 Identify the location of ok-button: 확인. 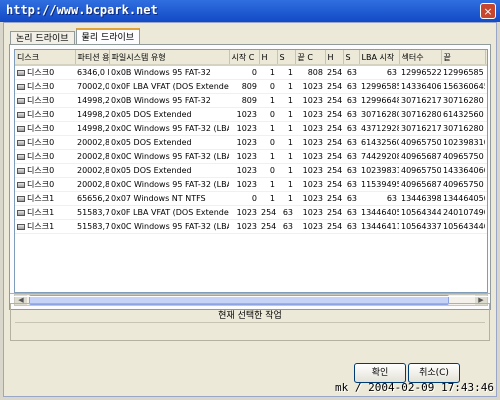
(380, 373).